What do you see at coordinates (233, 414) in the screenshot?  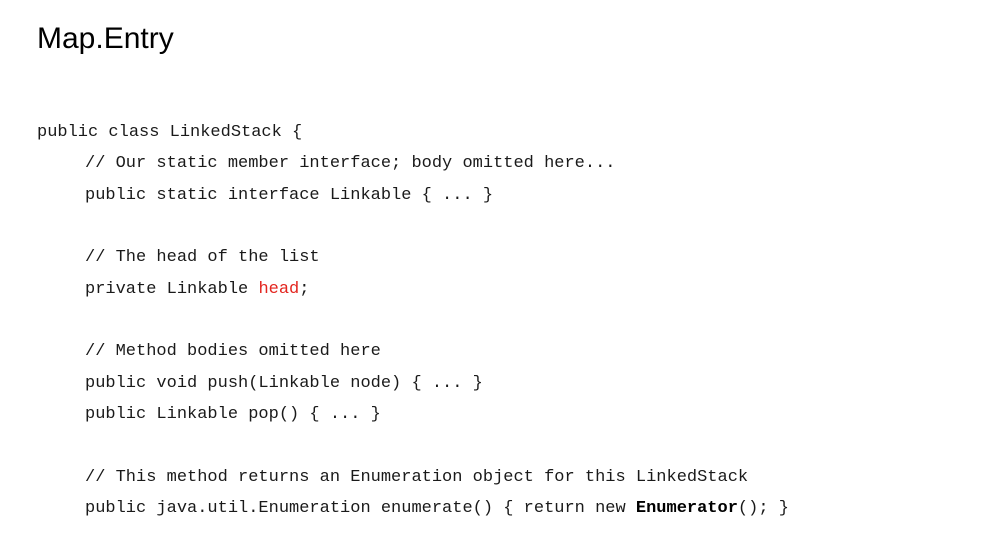 I see `code-line: public Linkable pop() { ... }` at bounding box center [233, 414].